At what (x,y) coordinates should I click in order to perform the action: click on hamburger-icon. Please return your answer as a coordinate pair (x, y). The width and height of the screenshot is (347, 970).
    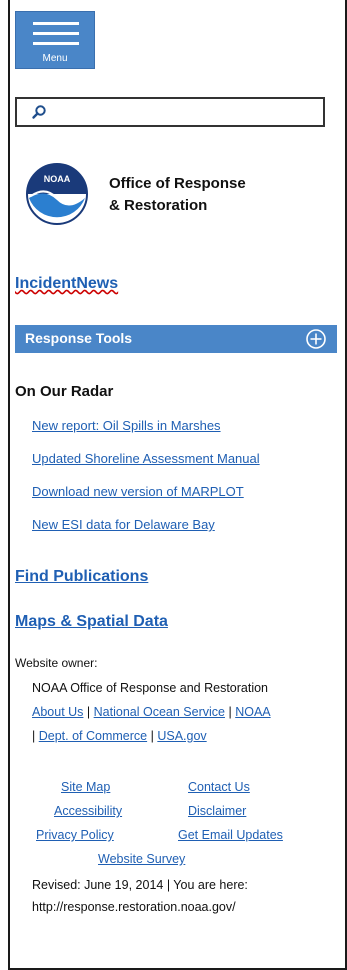
    Looking at the image, I should click on (56, 37).